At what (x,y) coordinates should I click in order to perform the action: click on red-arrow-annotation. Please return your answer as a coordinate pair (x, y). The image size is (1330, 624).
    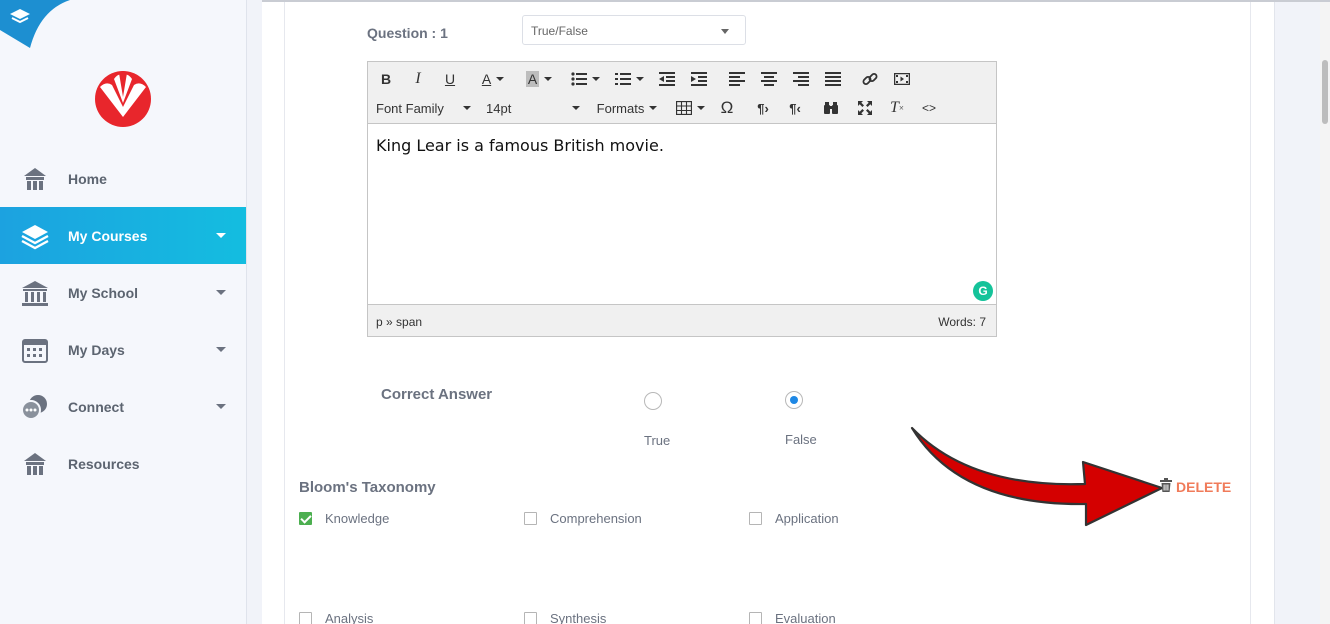
    Looking at the image, I should click on (1037, 476).